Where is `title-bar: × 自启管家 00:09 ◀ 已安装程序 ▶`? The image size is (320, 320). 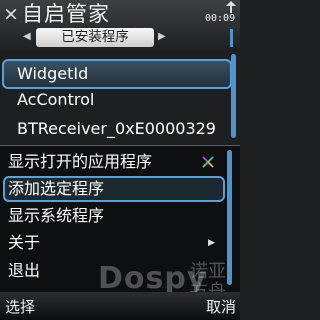 title-bar: × 自启管家 00:09 ◀ 已安装程序 ▶ is located at coordinates (120, 26).